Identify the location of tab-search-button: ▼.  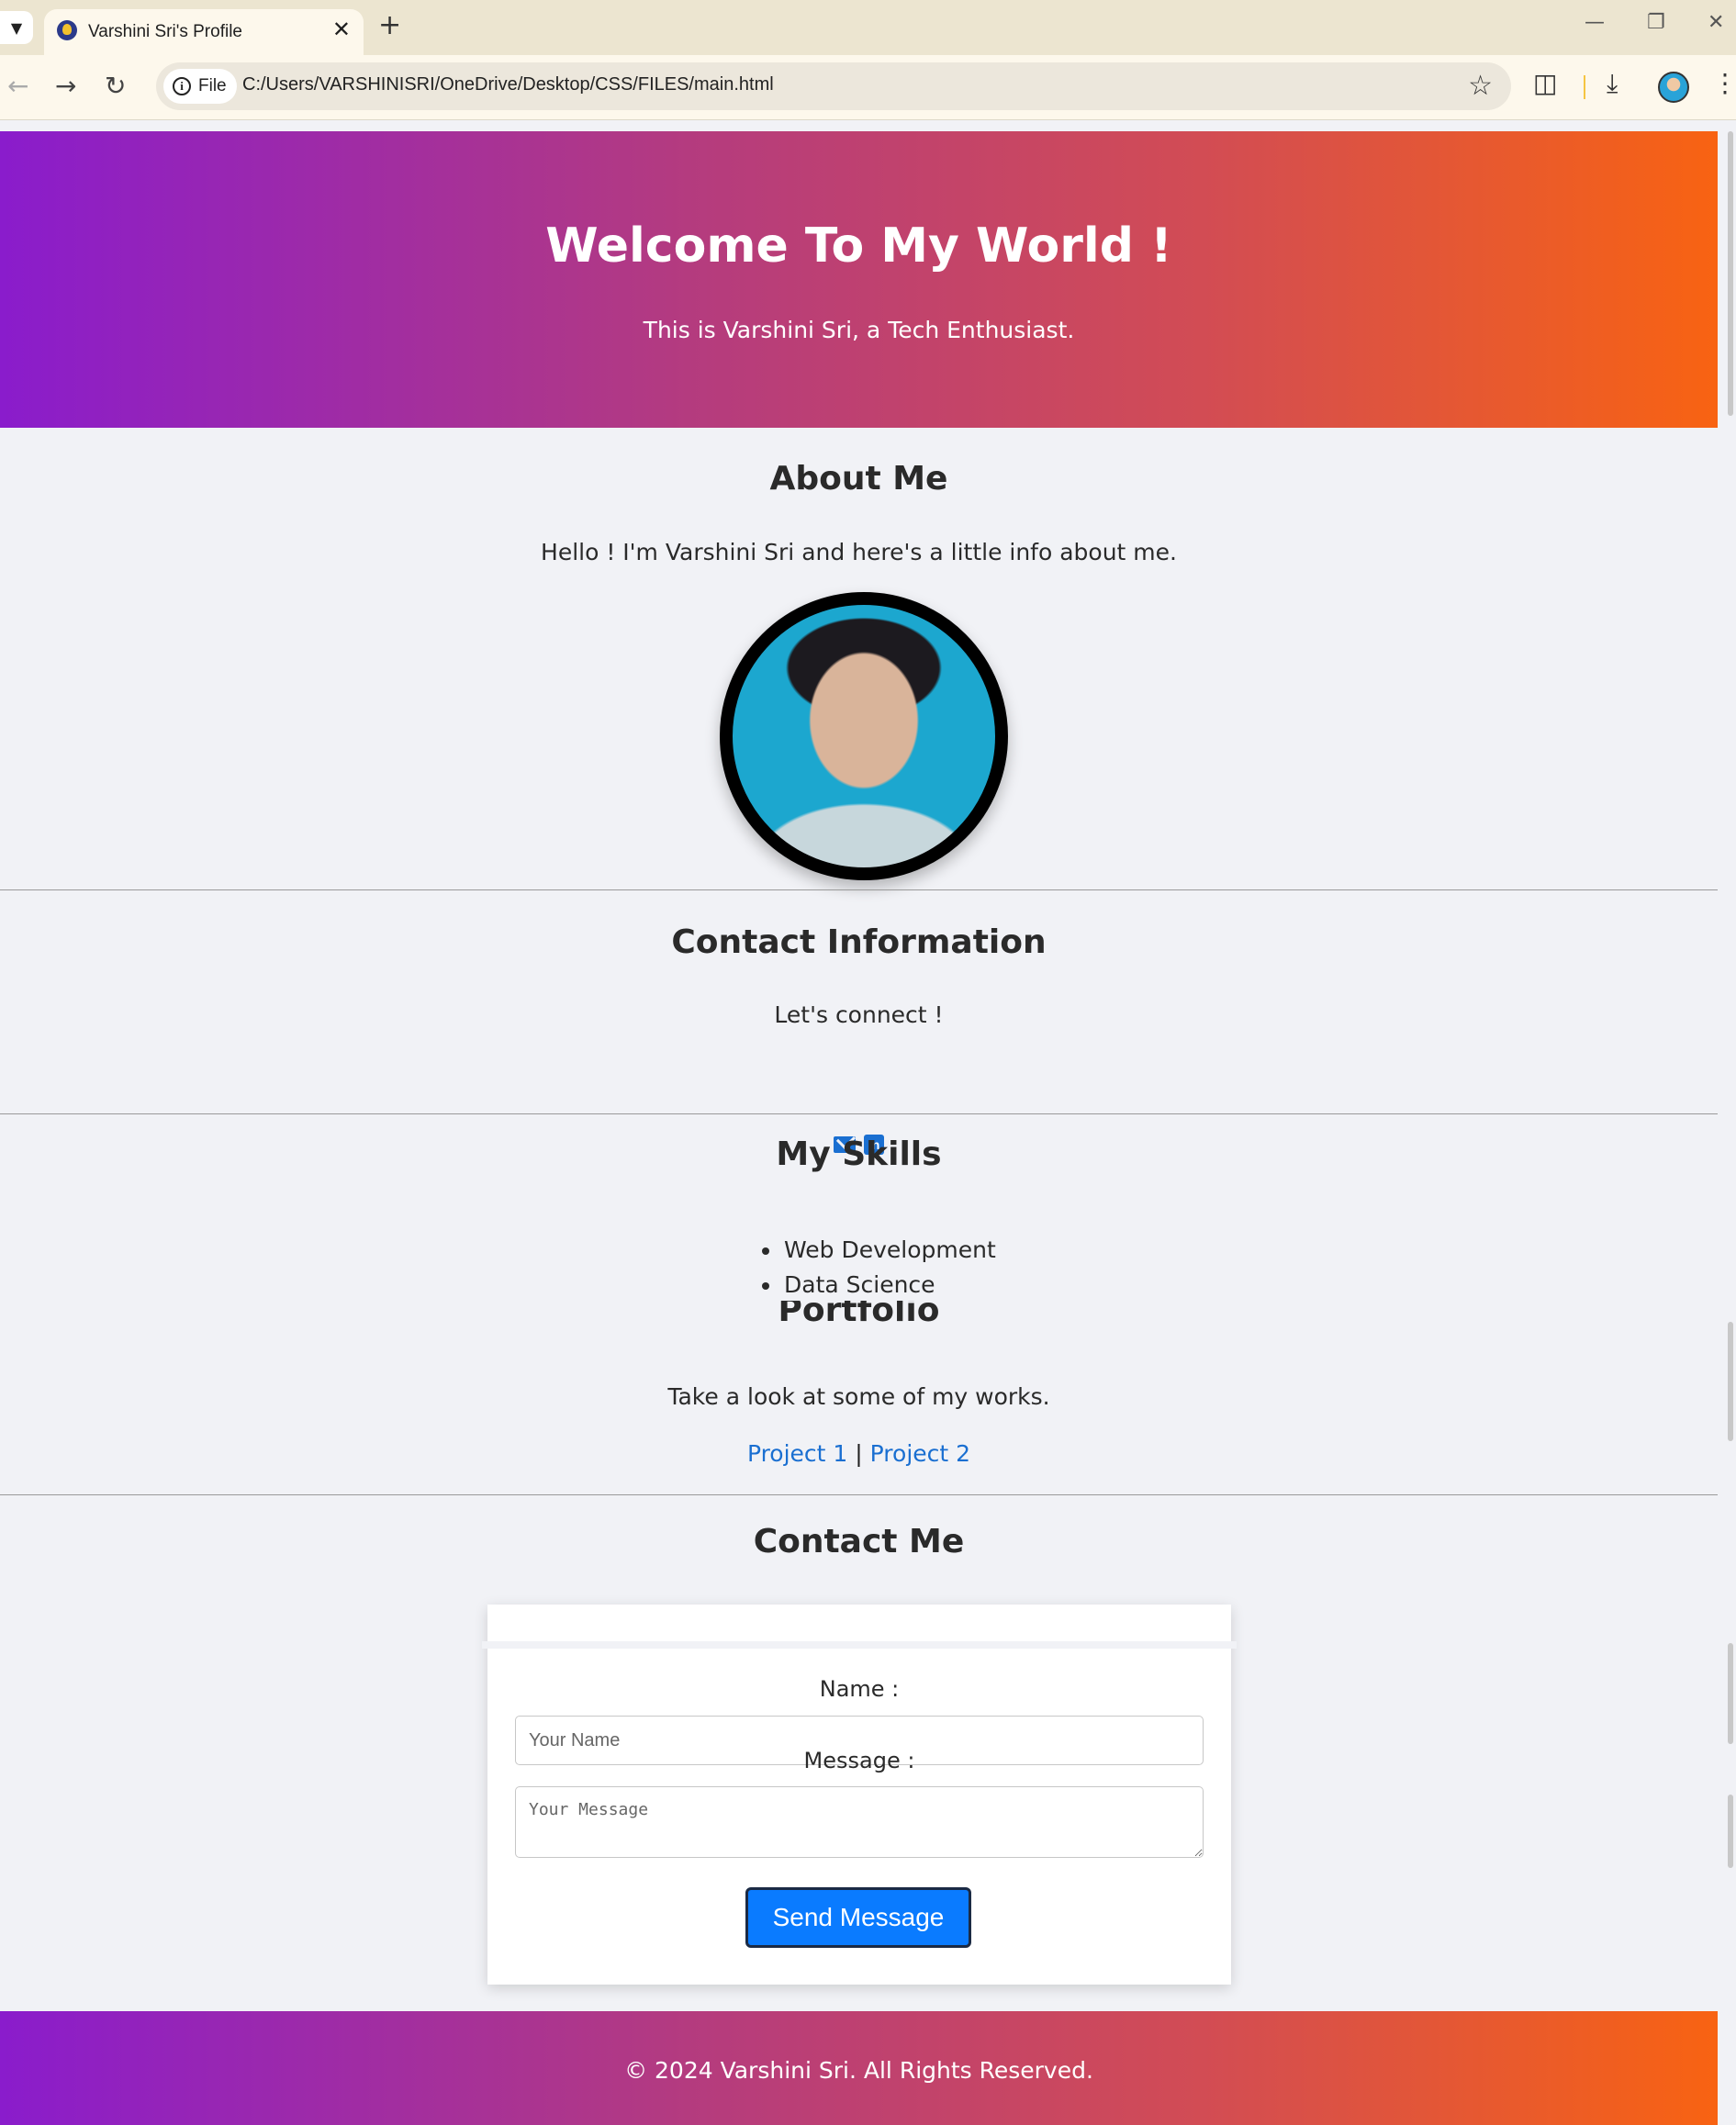
(16, 27).